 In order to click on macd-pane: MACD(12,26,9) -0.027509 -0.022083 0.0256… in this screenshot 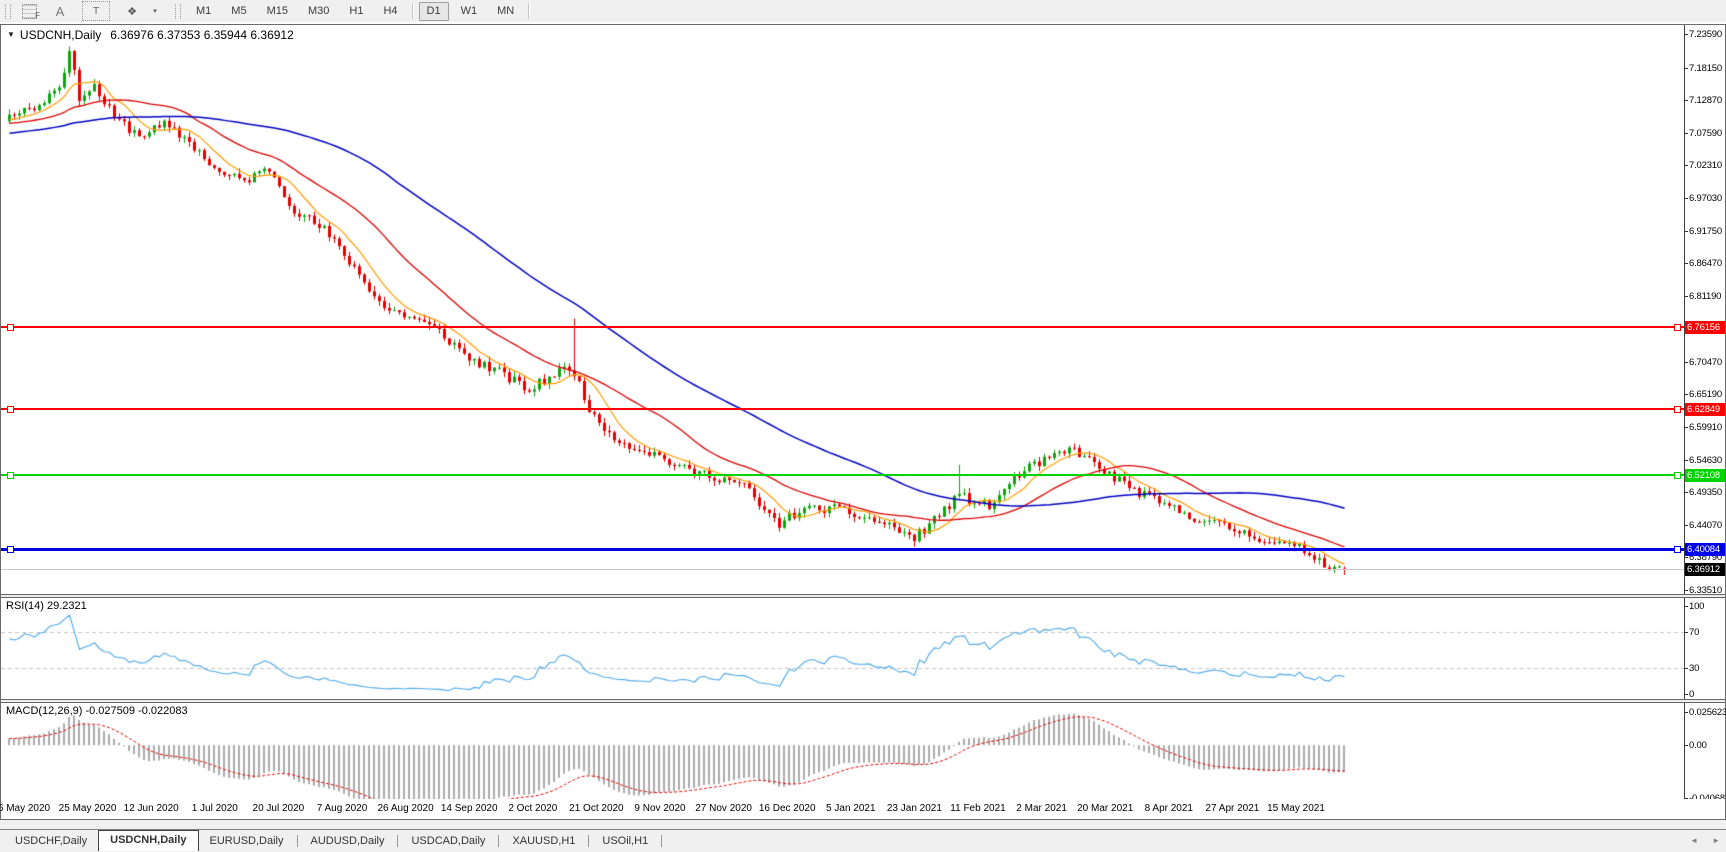, I will do `click(863, 753)`.